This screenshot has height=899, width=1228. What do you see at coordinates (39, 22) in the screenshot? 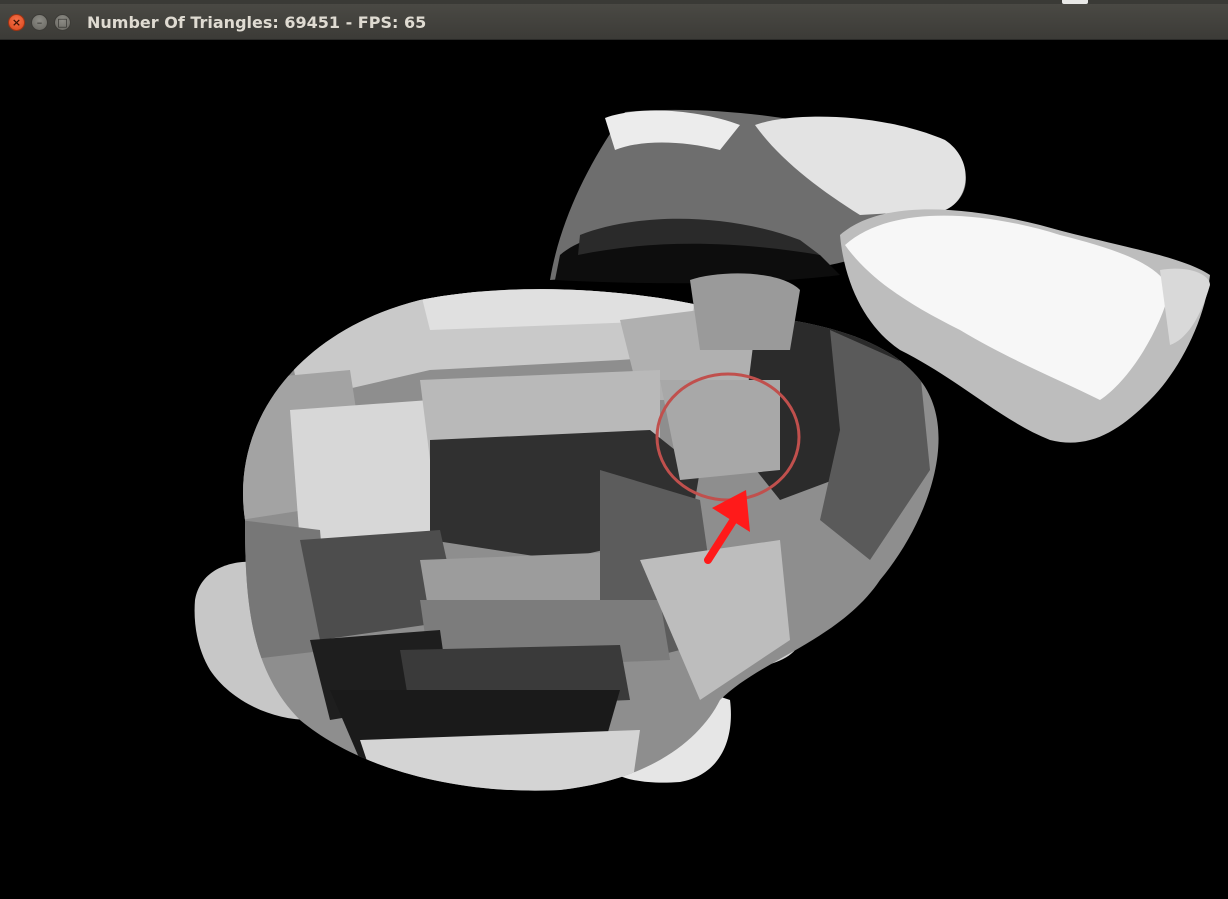
I see `minimize-icon: –` at bounding box center [39, 22].